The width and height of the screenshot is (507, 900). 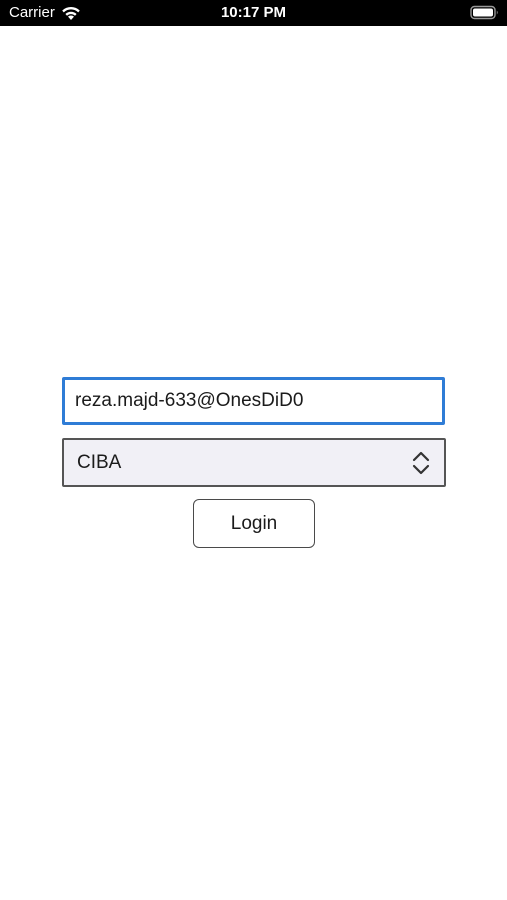 I want to click on status-bar: Carrier 10:17 PM, so click(x=253, y=13).